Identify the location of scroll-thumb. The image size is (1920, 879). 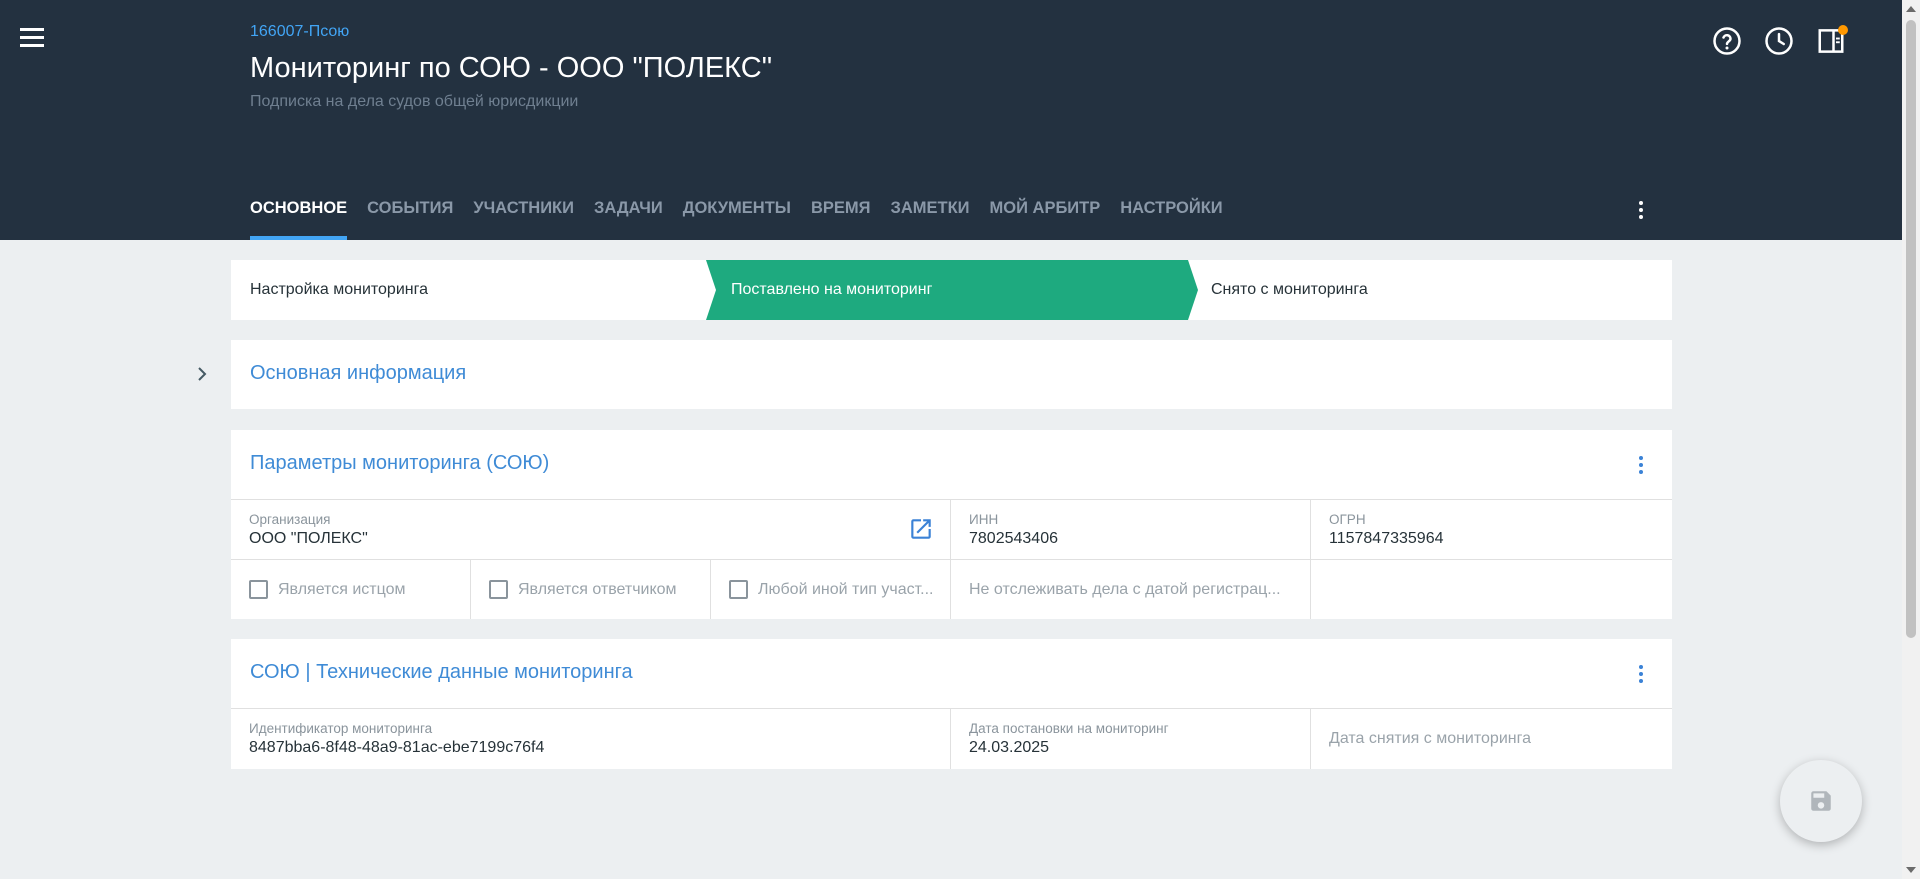
(1911, 329).